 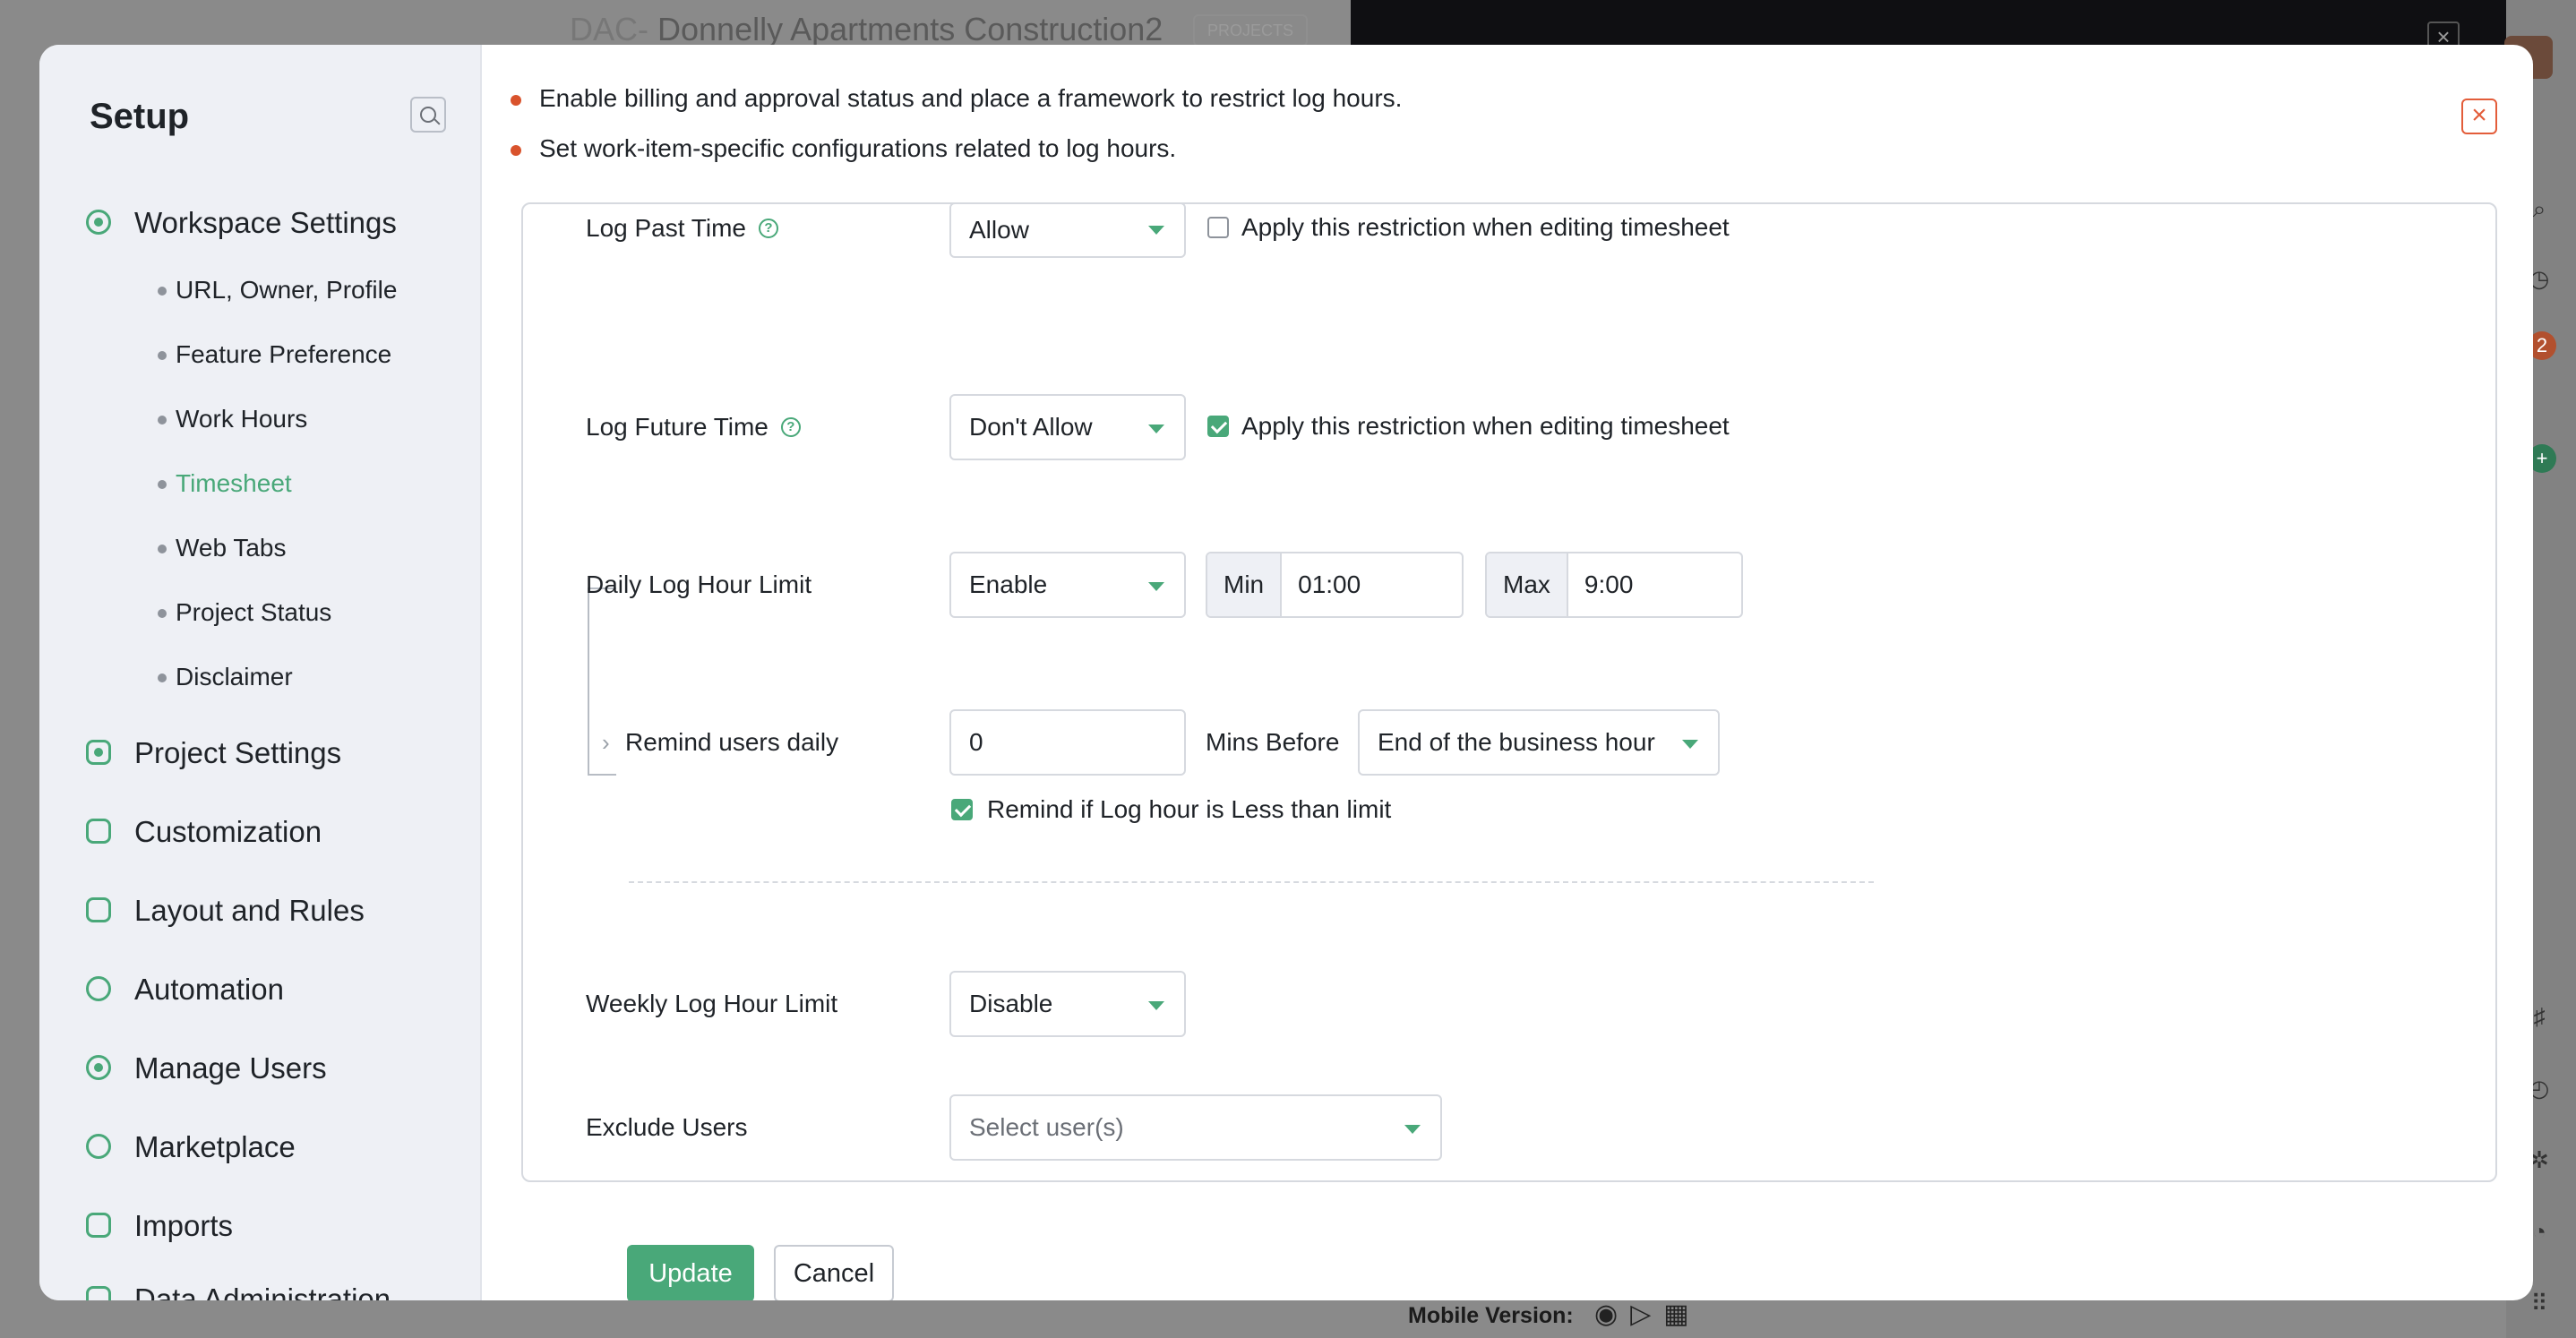 What do you see at coordinates (1189, 809) in the screenshot?
I see `remind-less-than-limit-label: Remind if Log hour is Less than limit` at bounding box center [1189, 809].